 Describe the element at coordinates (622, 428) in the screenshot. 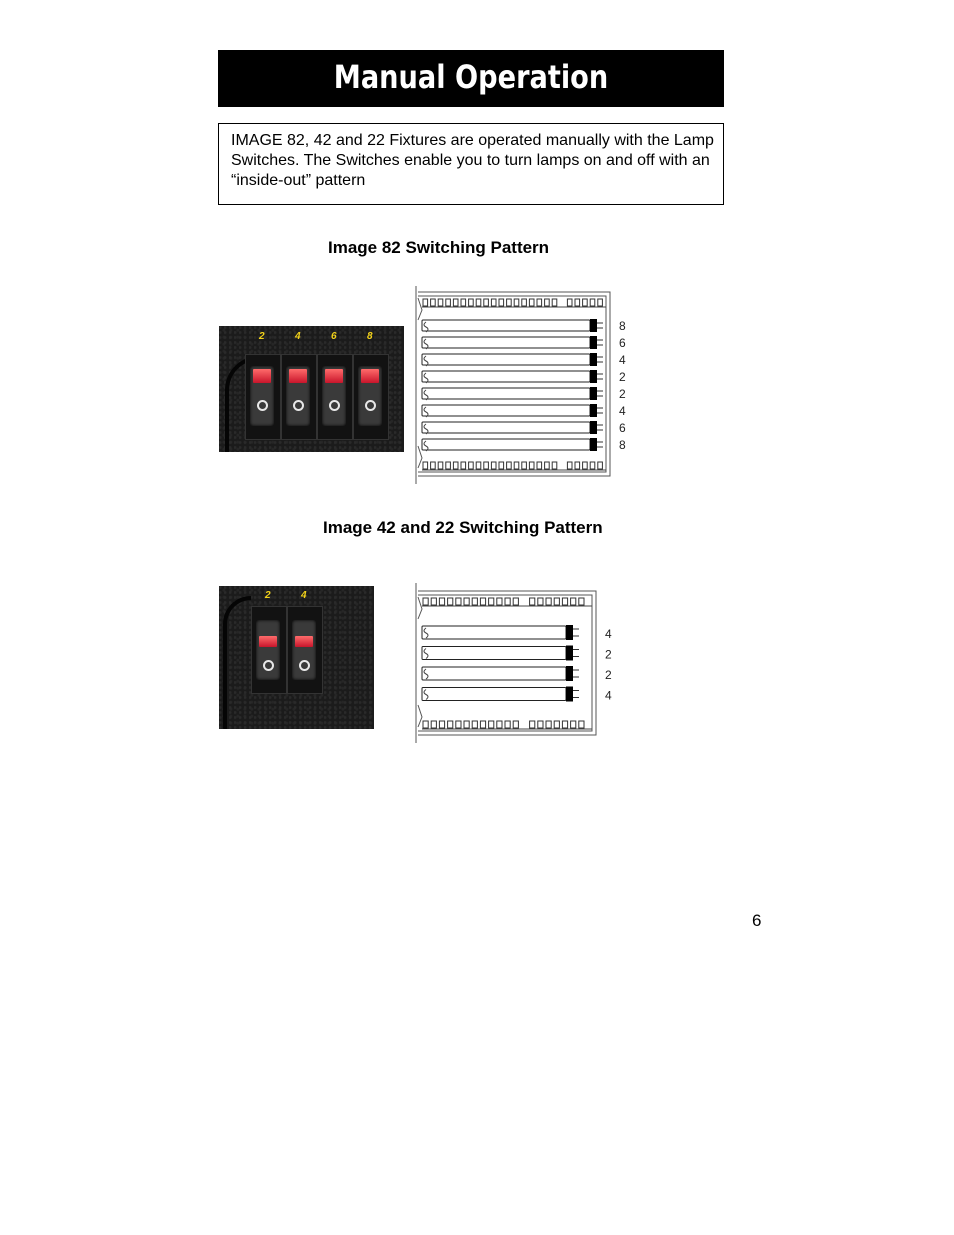

I see `lamp-switch-number: 6` at that location.